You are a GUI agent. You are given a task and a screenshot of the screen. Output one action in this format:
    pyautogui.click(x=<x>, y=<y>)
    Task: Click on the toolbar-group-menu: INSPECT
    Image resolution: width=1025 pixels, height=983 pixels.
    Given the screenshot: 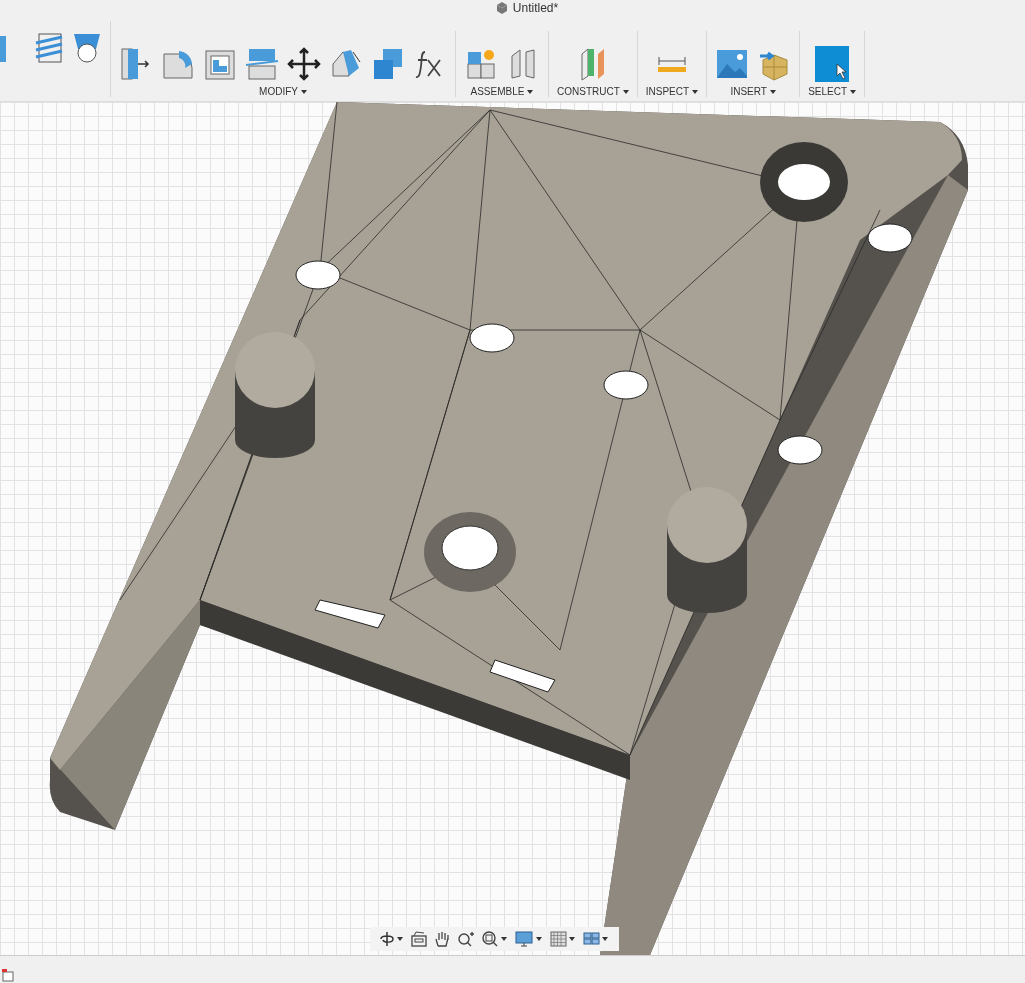 What is the action you would take?
    pyautogui.click(x=672, y=91)
    